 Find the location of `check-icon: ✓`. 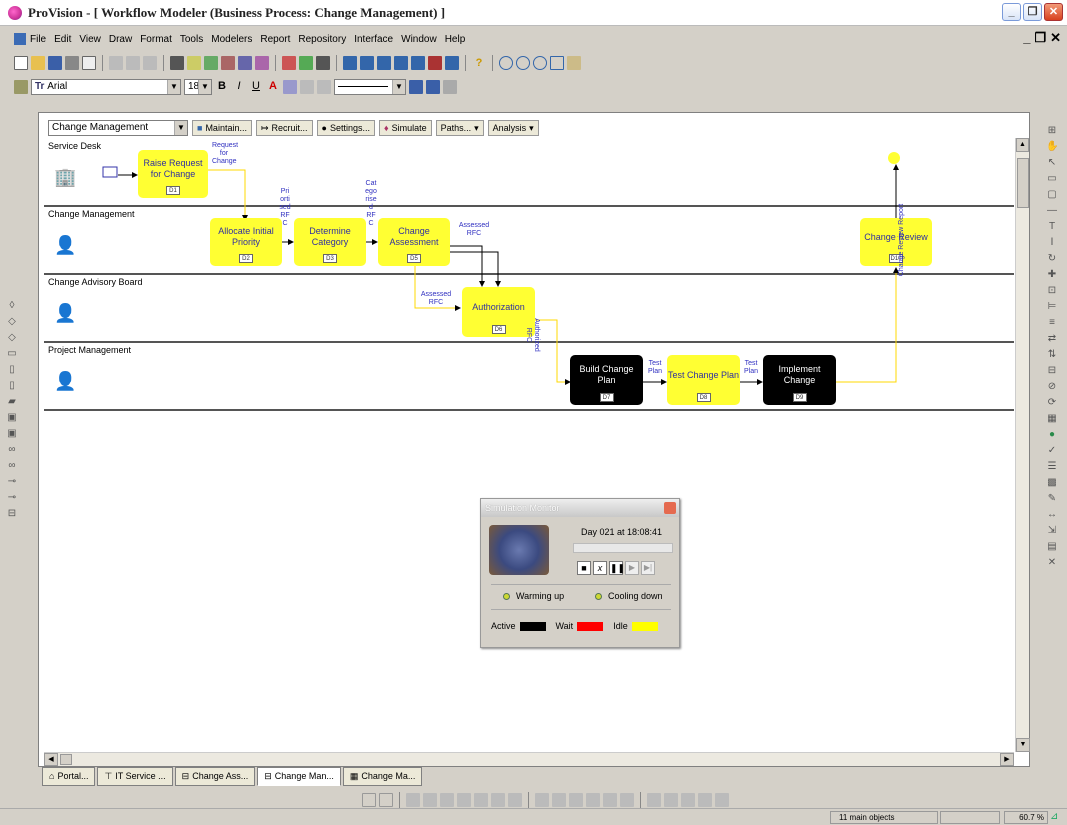

check-icon: ✓ is located at coordinates (1052, 451).